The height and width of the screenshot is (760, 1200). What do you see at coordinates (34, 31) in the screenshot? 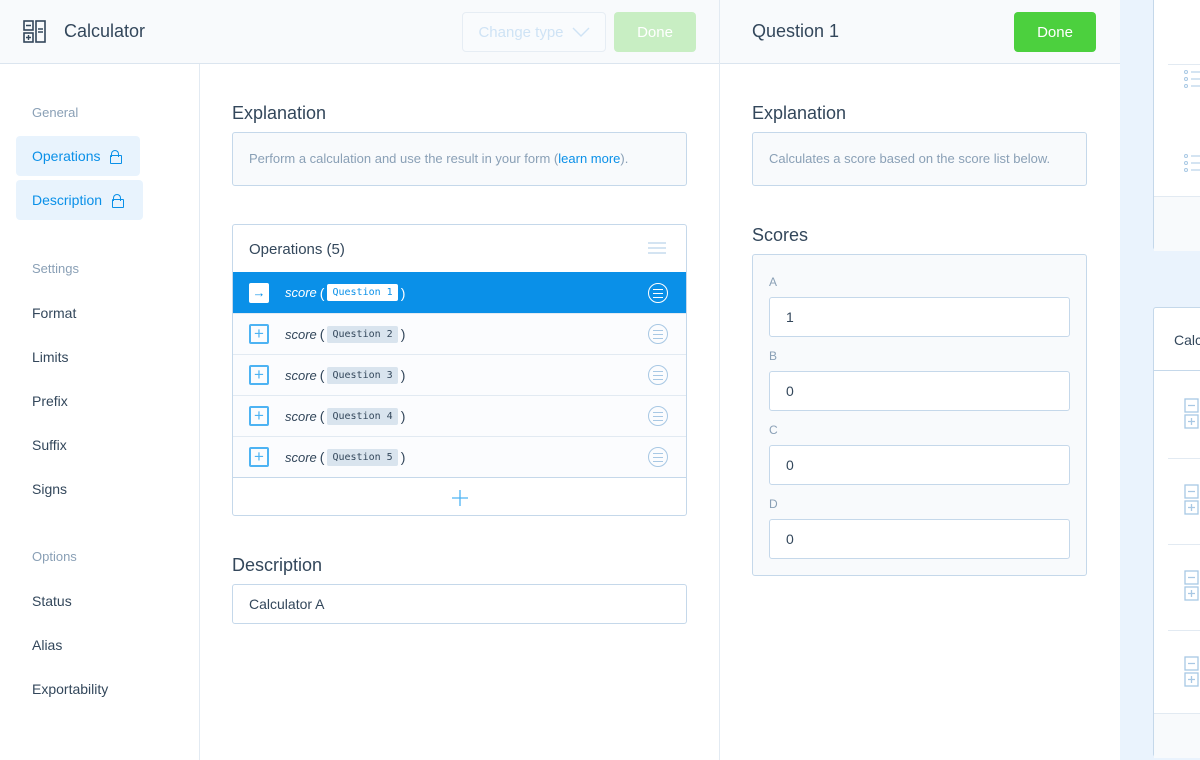
I see `calculator-icon` at bounding box center [34, 31].